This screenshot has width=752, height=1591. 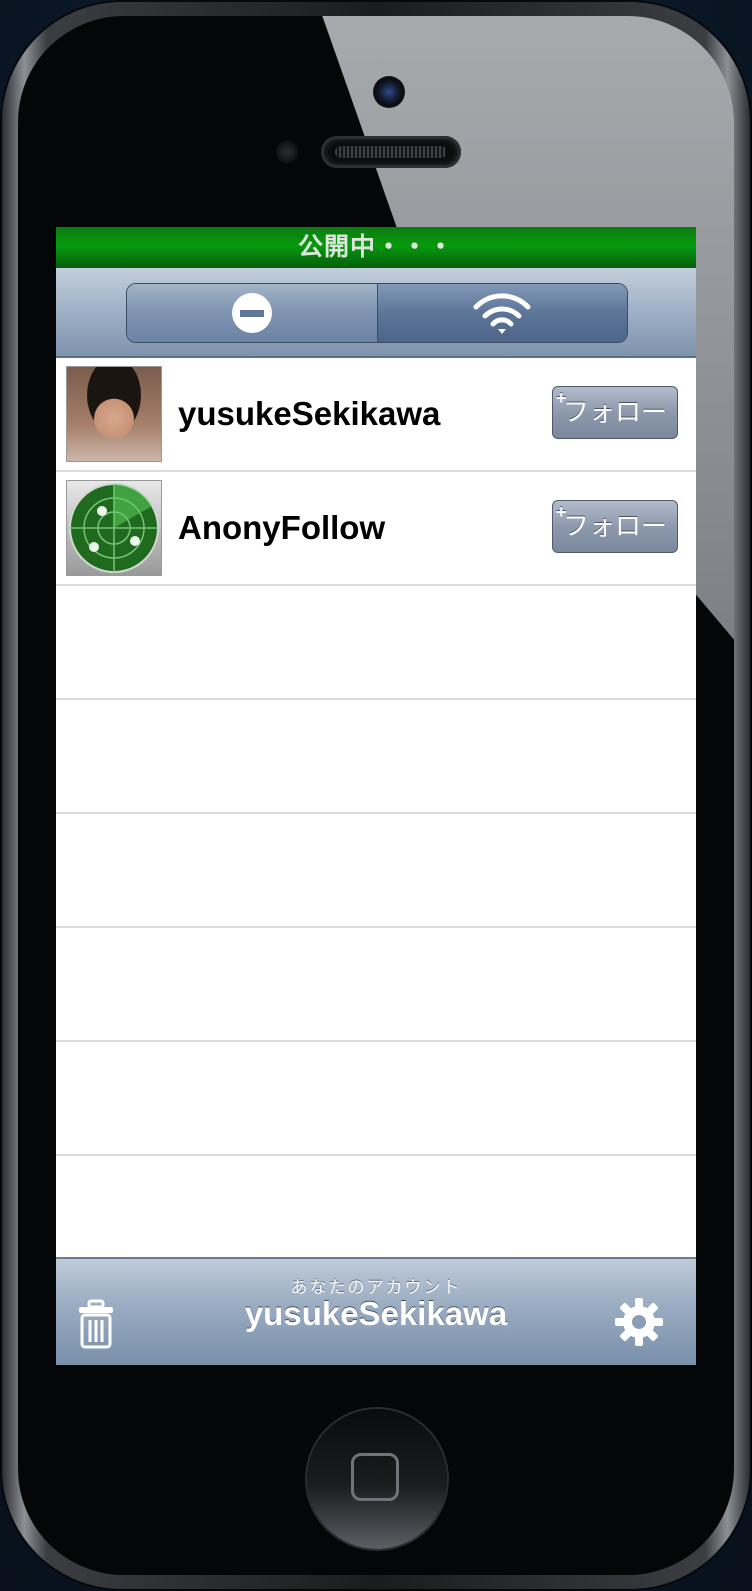 I want to click on front-camera, so click(x=389, y=92).